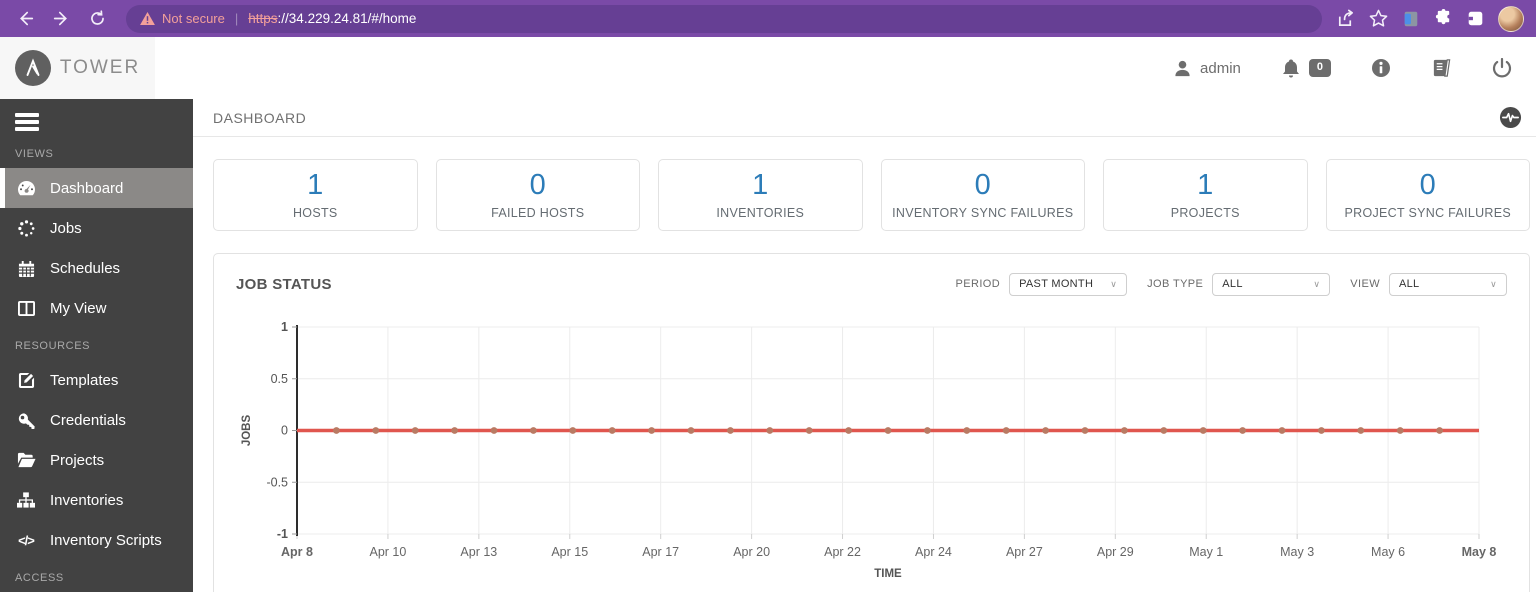  Describe the element at coordinates (78, 308) in the screenshot. I see `sidebar-item-label: My View` at that location.